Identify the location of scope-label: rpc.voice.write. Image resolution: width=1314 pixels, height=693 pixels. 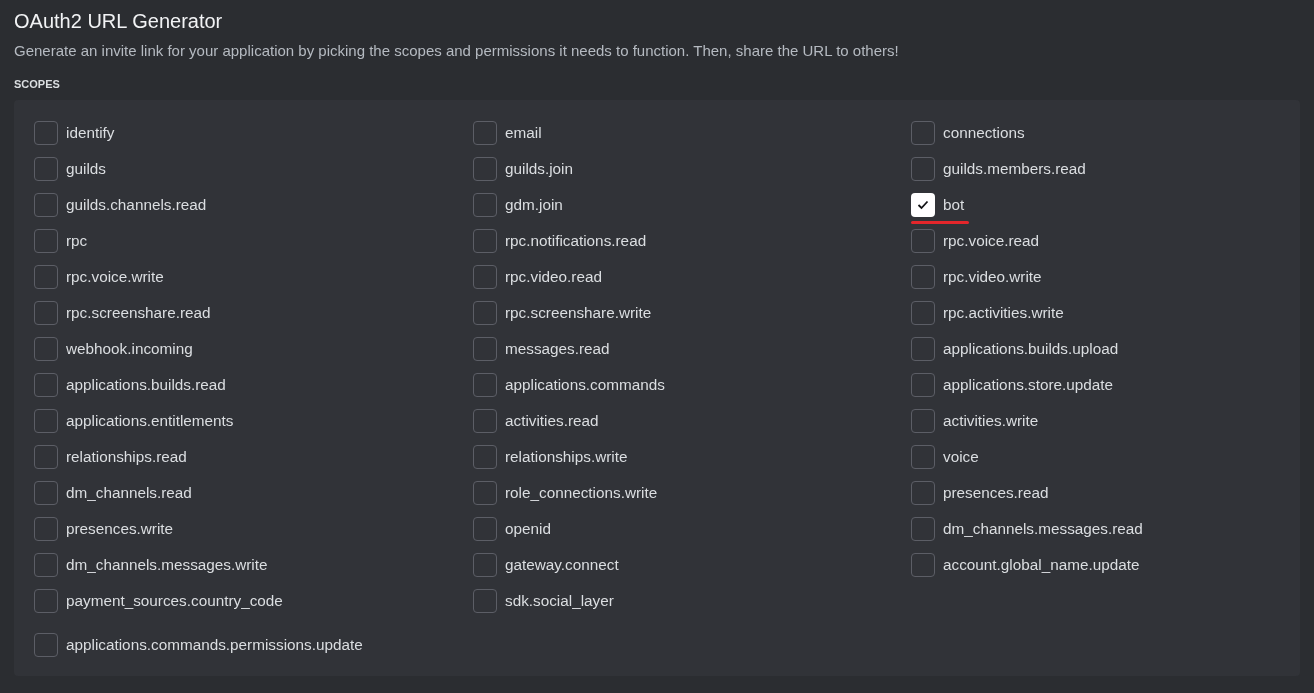
(115, 277).